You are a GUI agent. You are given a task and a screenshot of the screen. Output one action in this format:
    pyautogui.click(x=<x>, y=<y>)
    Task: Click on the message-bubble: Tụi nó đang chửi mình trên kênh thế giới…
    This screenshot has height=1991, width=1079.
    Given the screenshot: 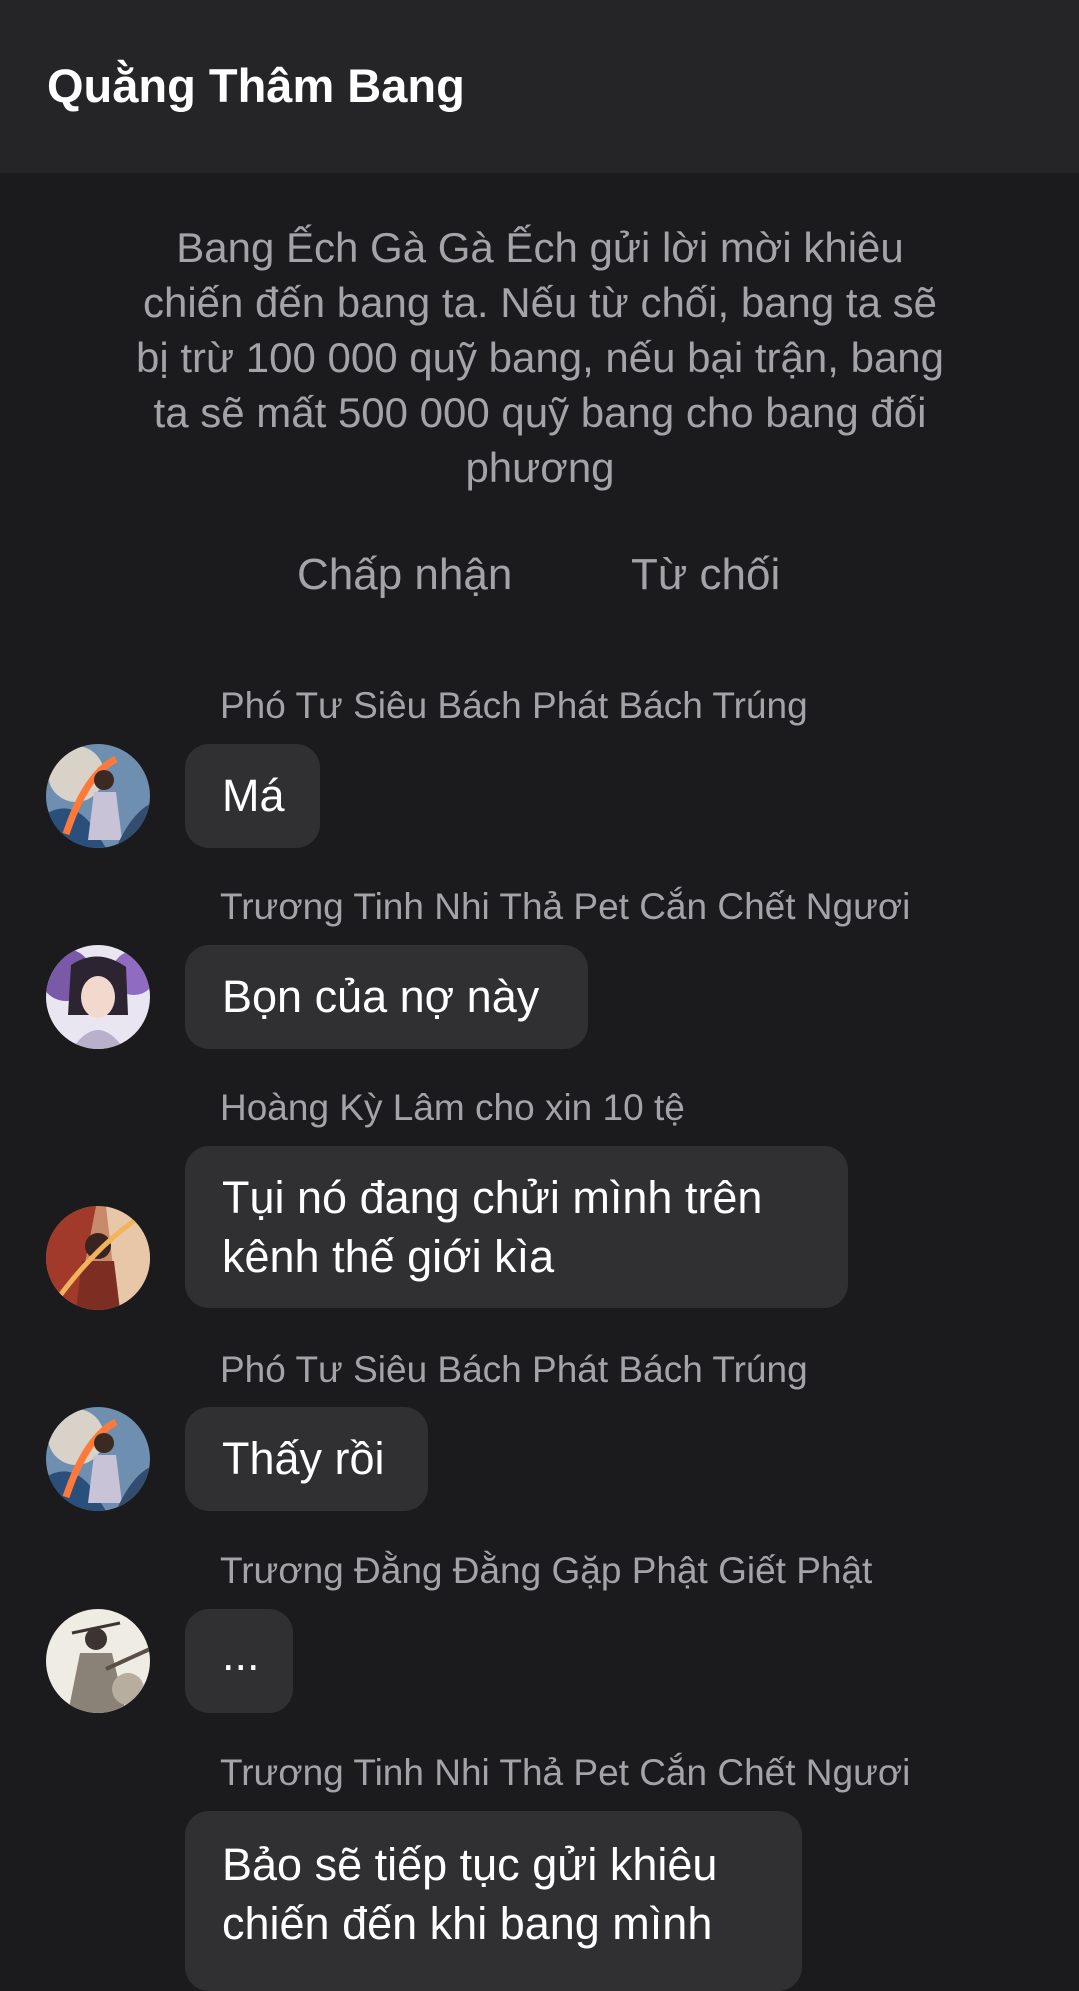 What is the action you would take?
    pyautogui.click(x=516, y=1227)
    